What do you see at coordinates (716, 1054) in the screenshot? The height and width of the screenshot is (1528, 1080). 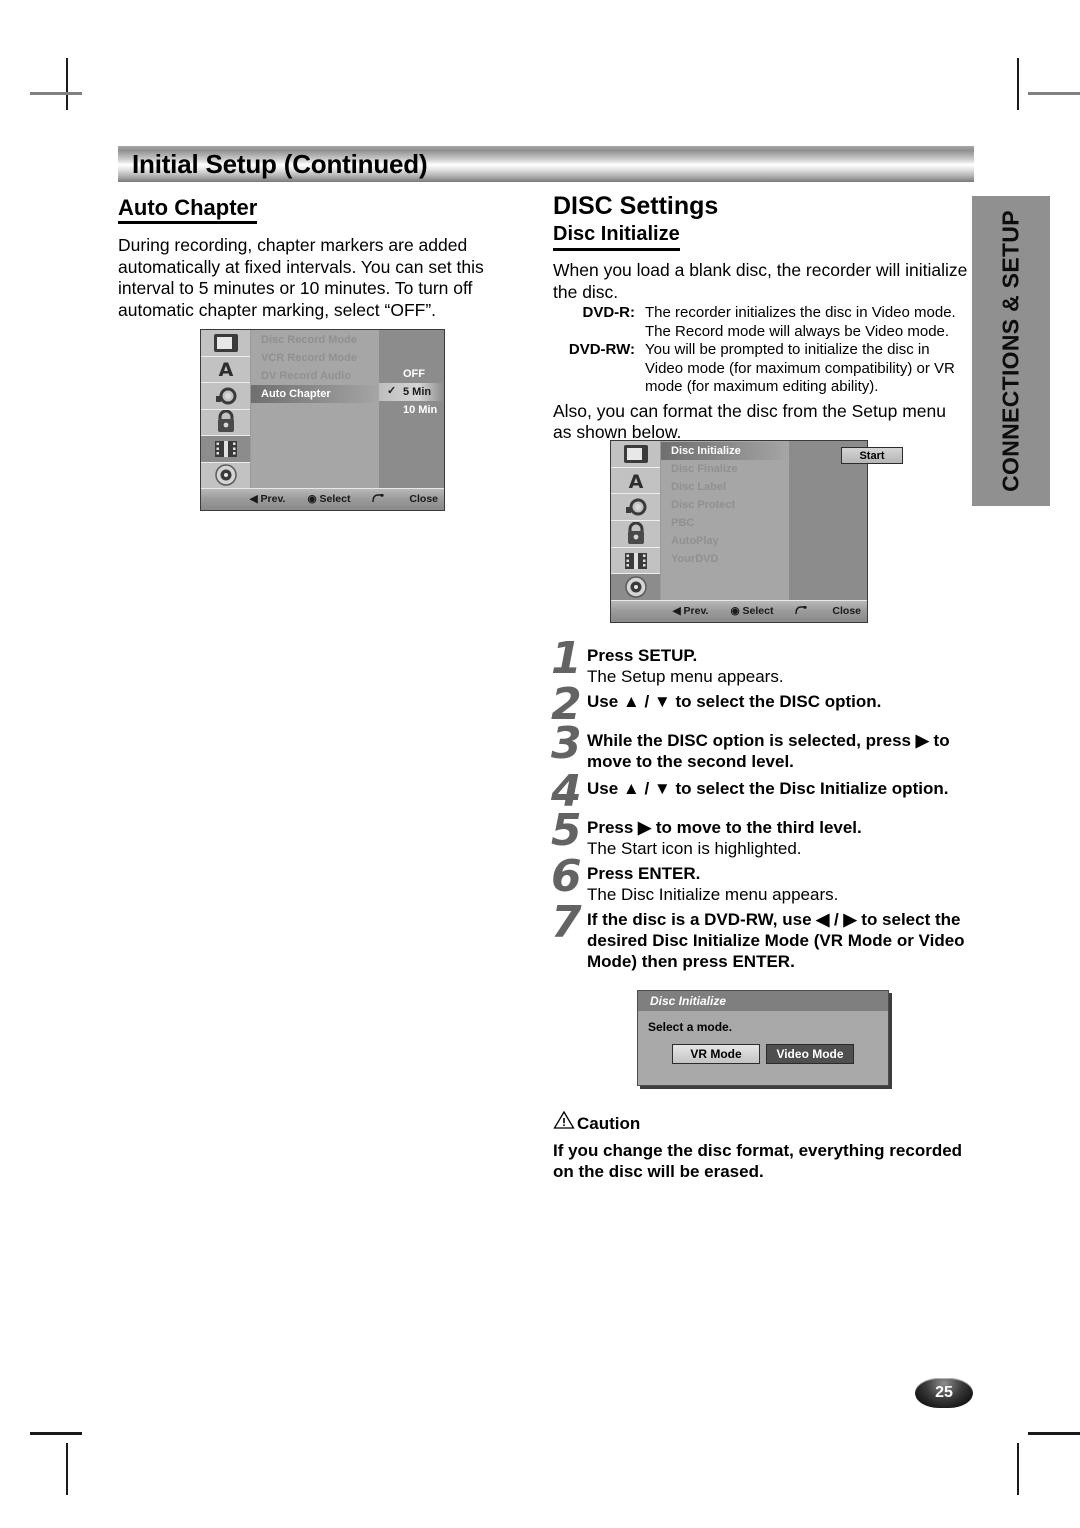 I see `vr-mode-button: VR Mode` at bounding box center [716, 1054].